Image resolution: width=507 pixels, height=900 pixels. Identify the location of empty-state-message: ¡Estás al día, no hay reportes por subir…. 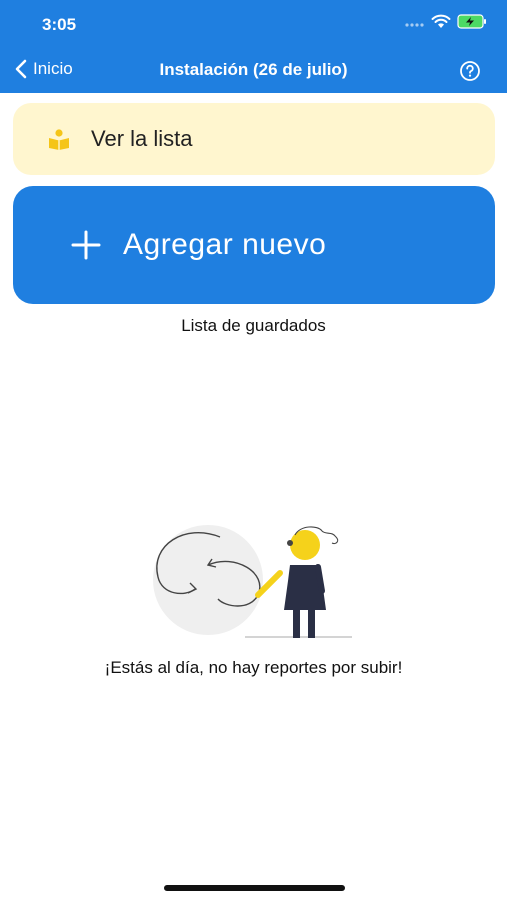
(253, 667).